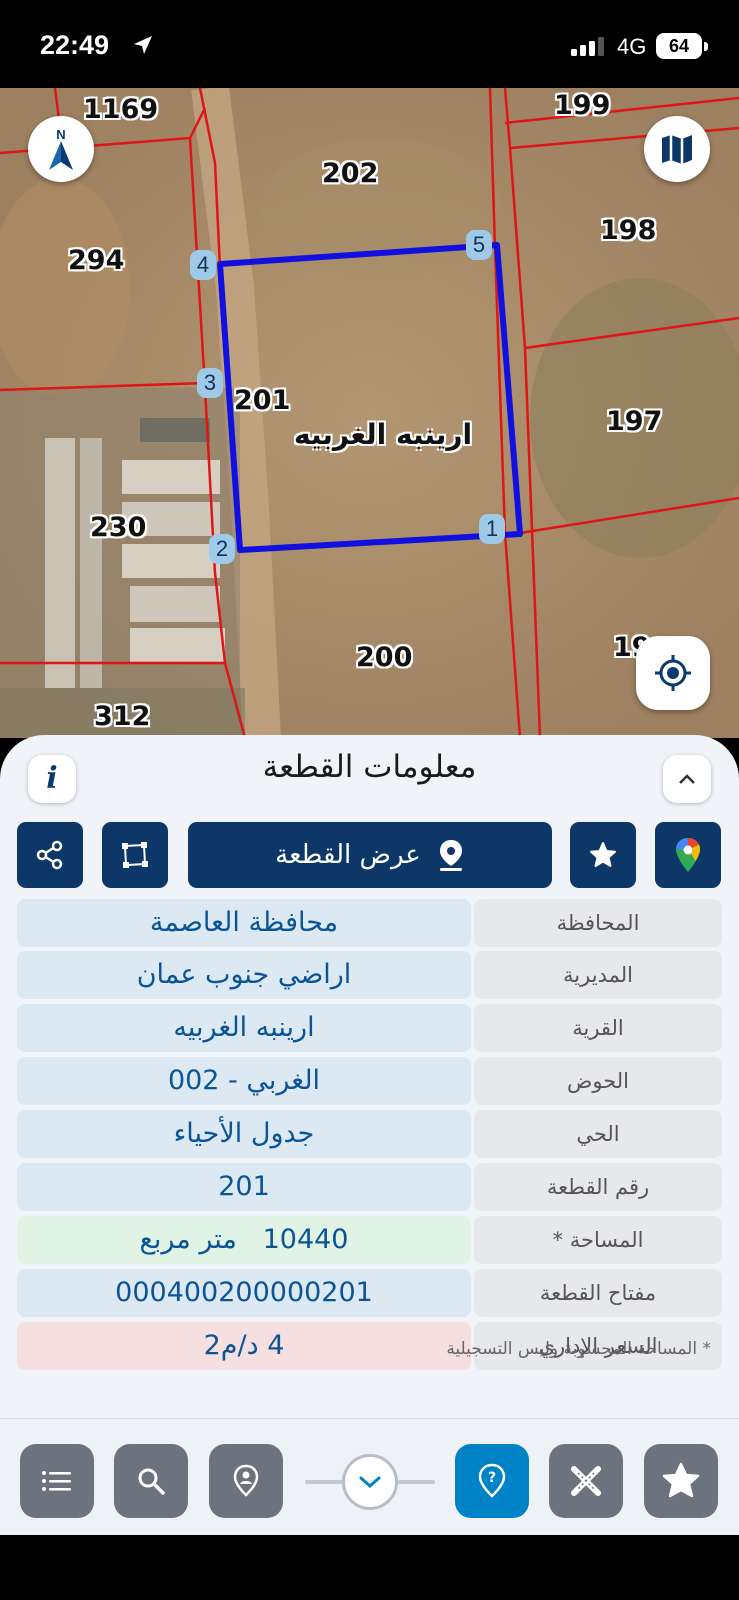  What do you see at coordinates (210, 383) in the screenshot?
I see `vertex-marker-3: 3` at bounding box center [210, 383].